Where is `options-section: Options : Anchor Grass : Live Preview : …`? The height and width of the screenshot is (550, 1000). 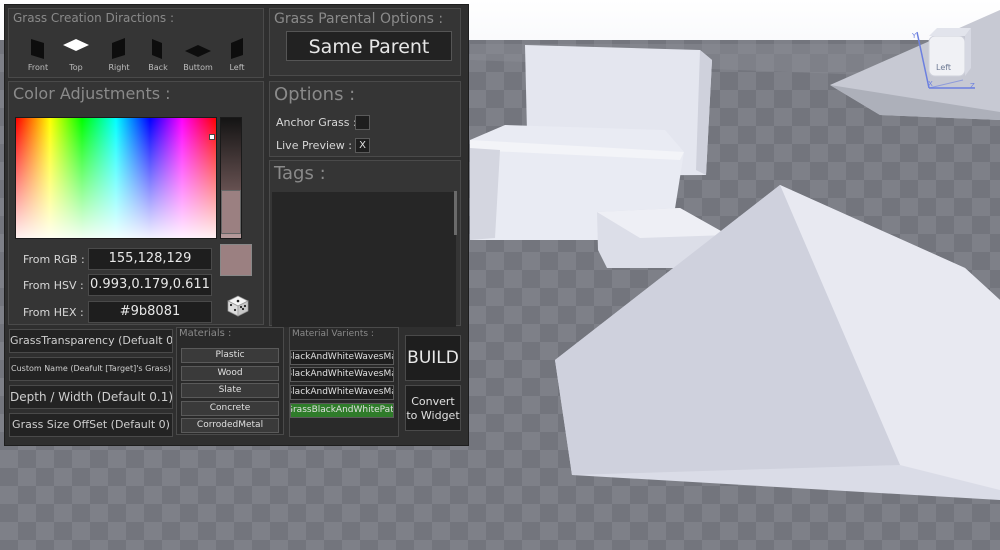 options-section: Options : Anchor Grass : Live Preview : … is located at coordinates (365, 119).